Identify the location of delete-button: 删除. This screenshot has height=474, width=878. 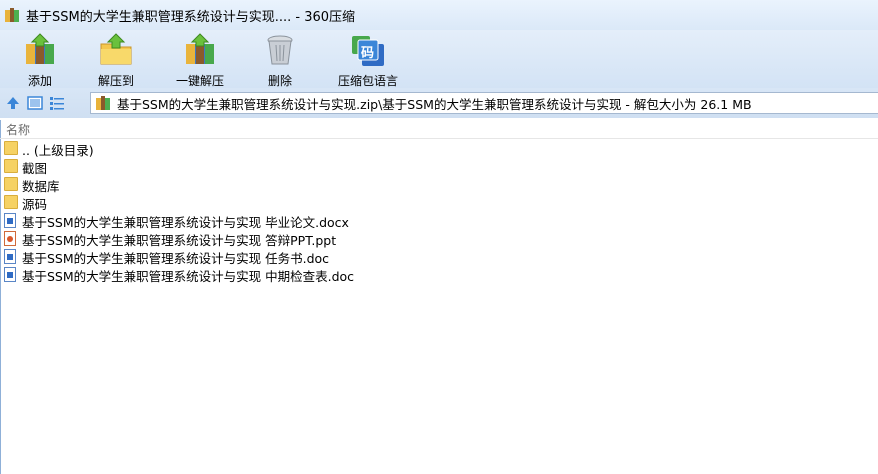
(280, 59).